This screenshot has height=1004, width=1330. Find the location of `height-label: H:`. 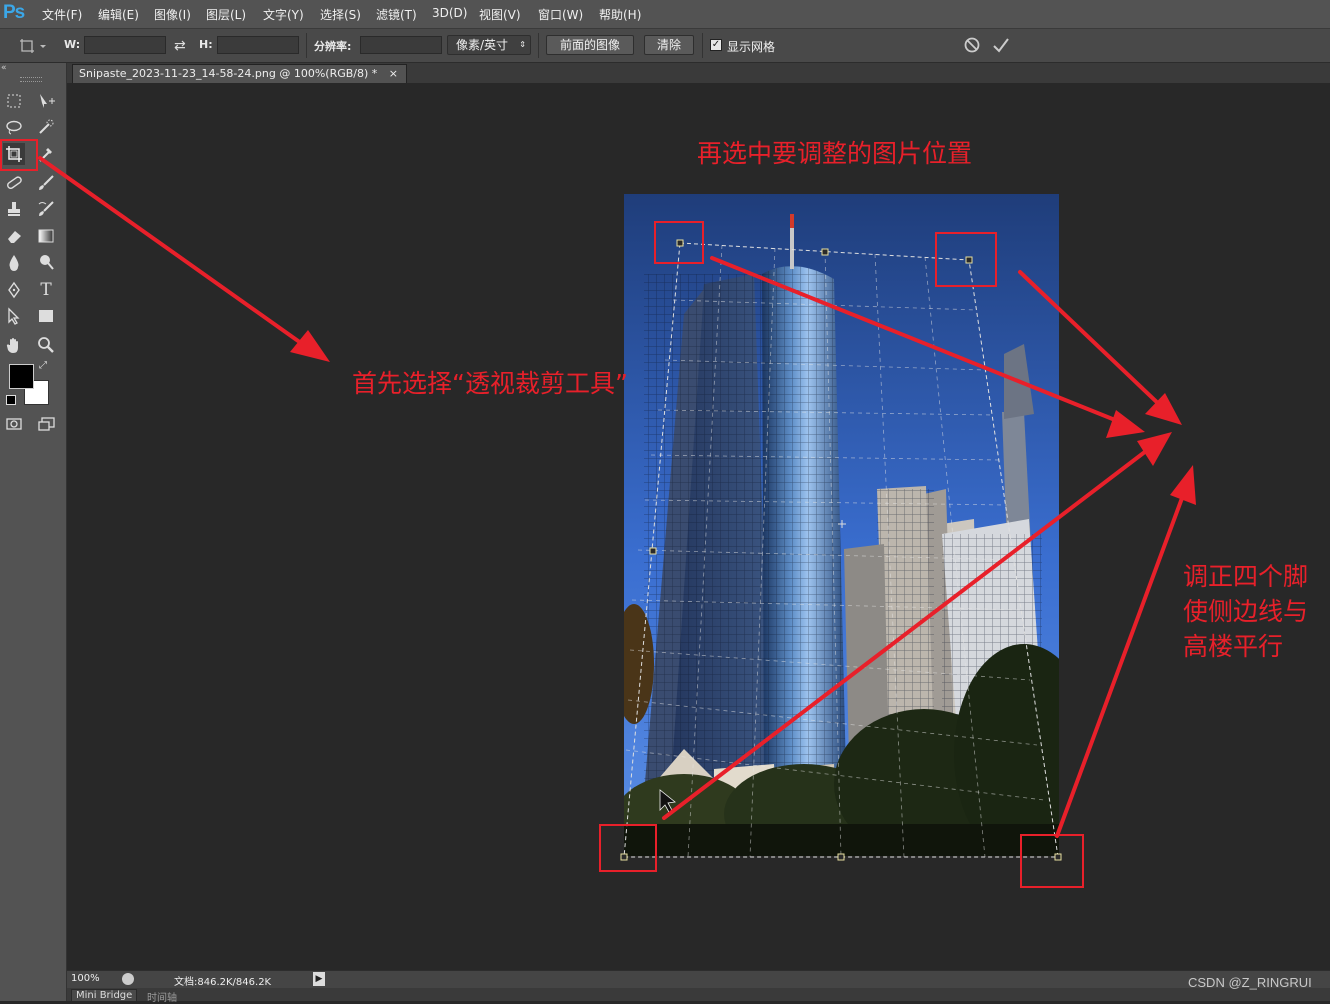

height-label: H: is located at coordinates (206, 44).